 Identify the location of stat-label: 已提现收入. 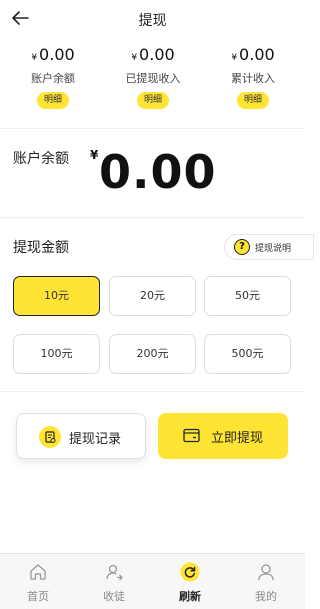
(153, 78).